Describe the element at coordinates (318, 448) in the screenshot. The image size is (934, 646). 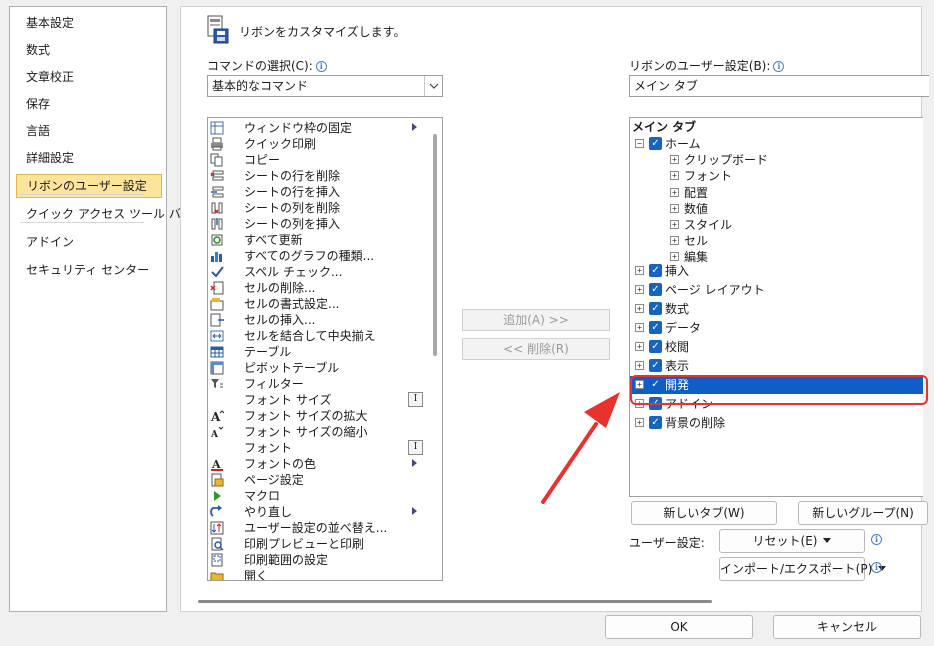
I see `command-list-item: フォント I` at that location.